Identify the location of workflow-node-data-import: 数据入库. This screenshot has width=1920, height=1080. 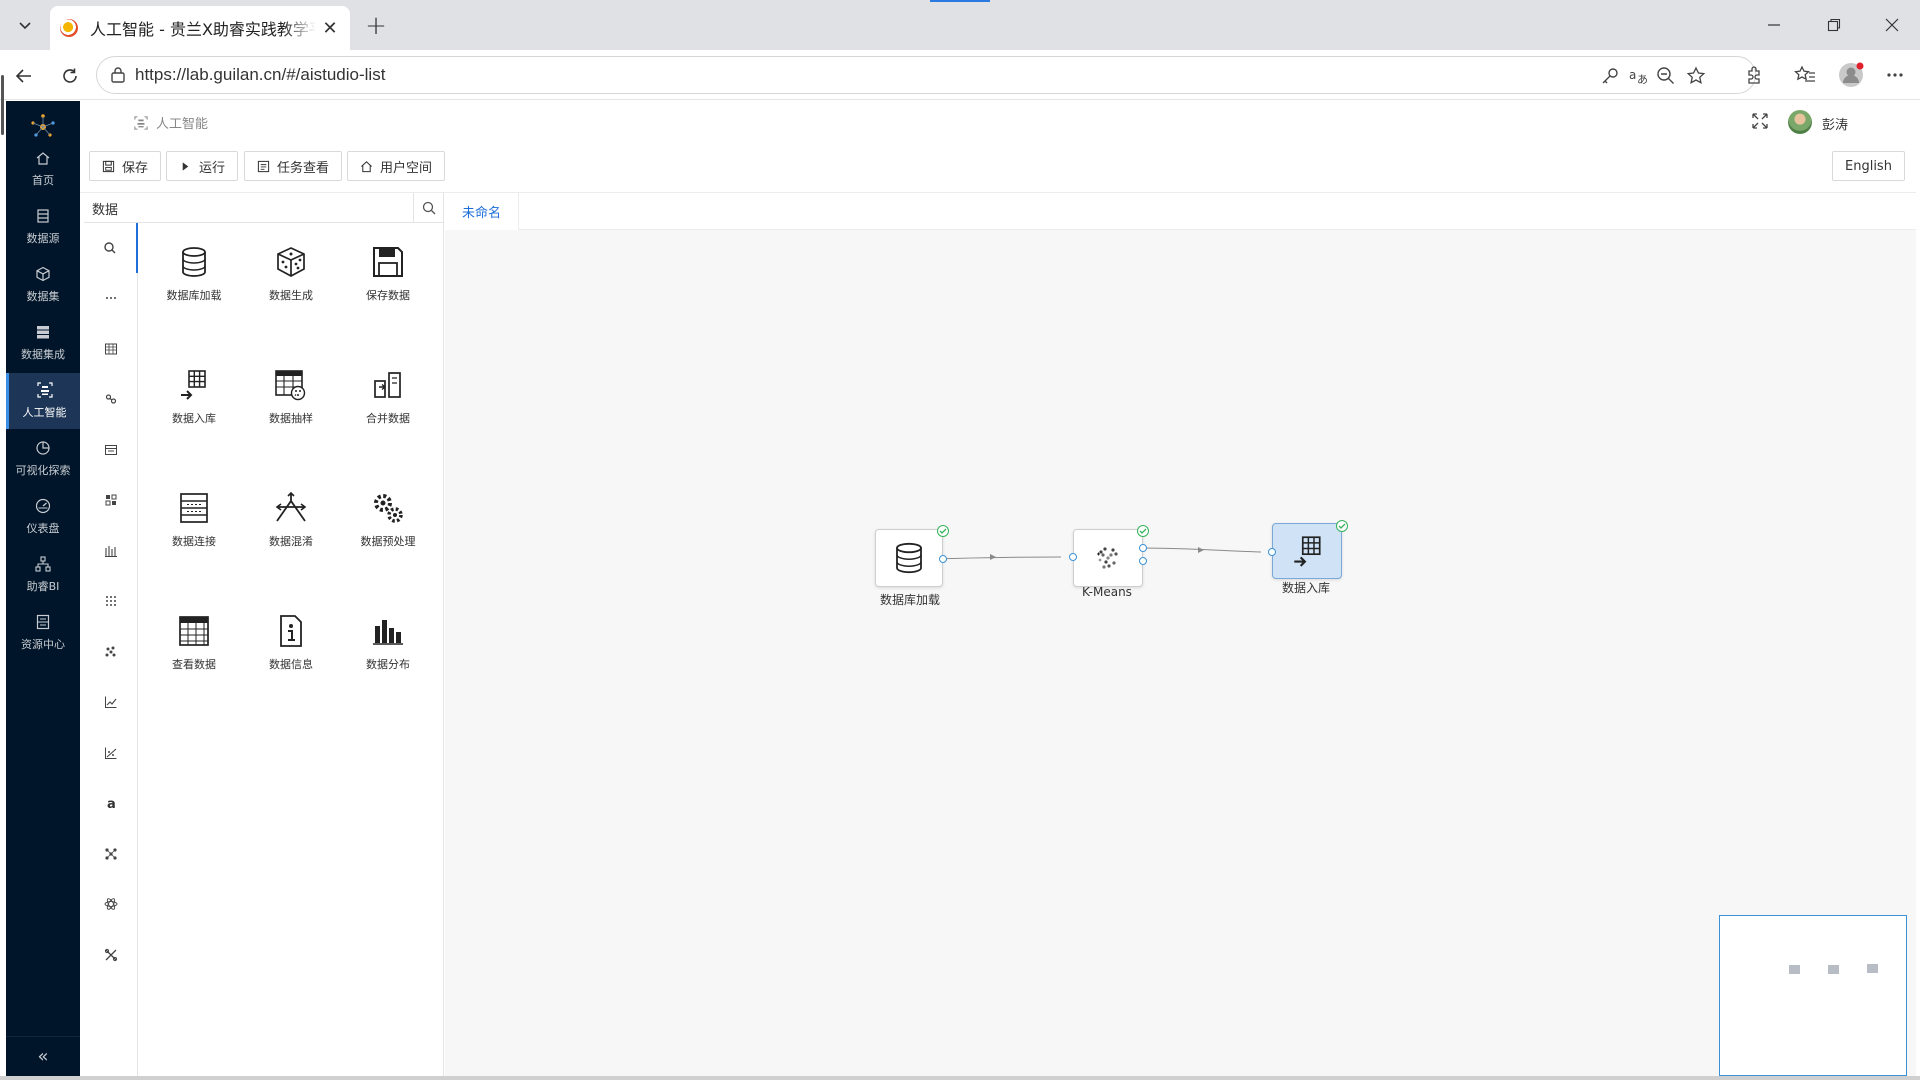
(1306, 561).